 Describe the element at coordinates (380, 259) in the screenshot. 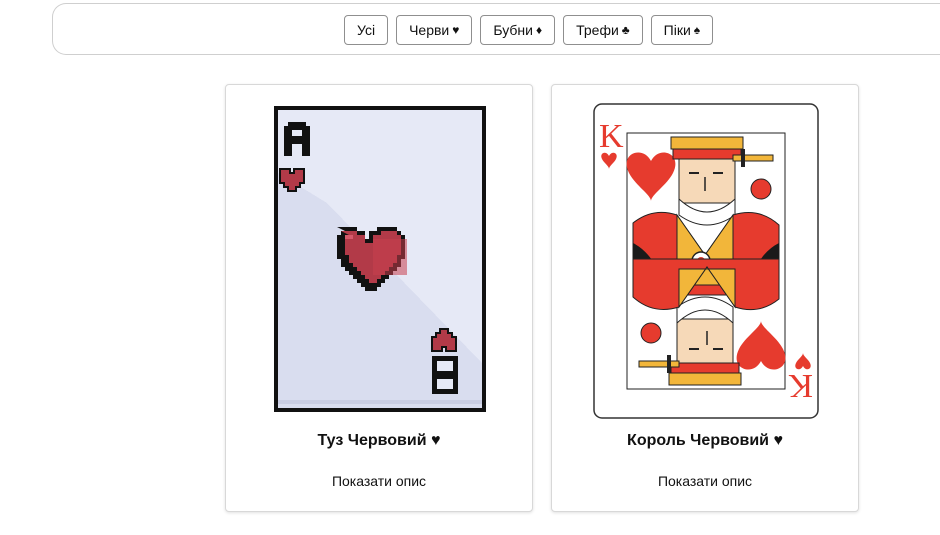

I see `pixel-ace-of-hearts-image` at that location.